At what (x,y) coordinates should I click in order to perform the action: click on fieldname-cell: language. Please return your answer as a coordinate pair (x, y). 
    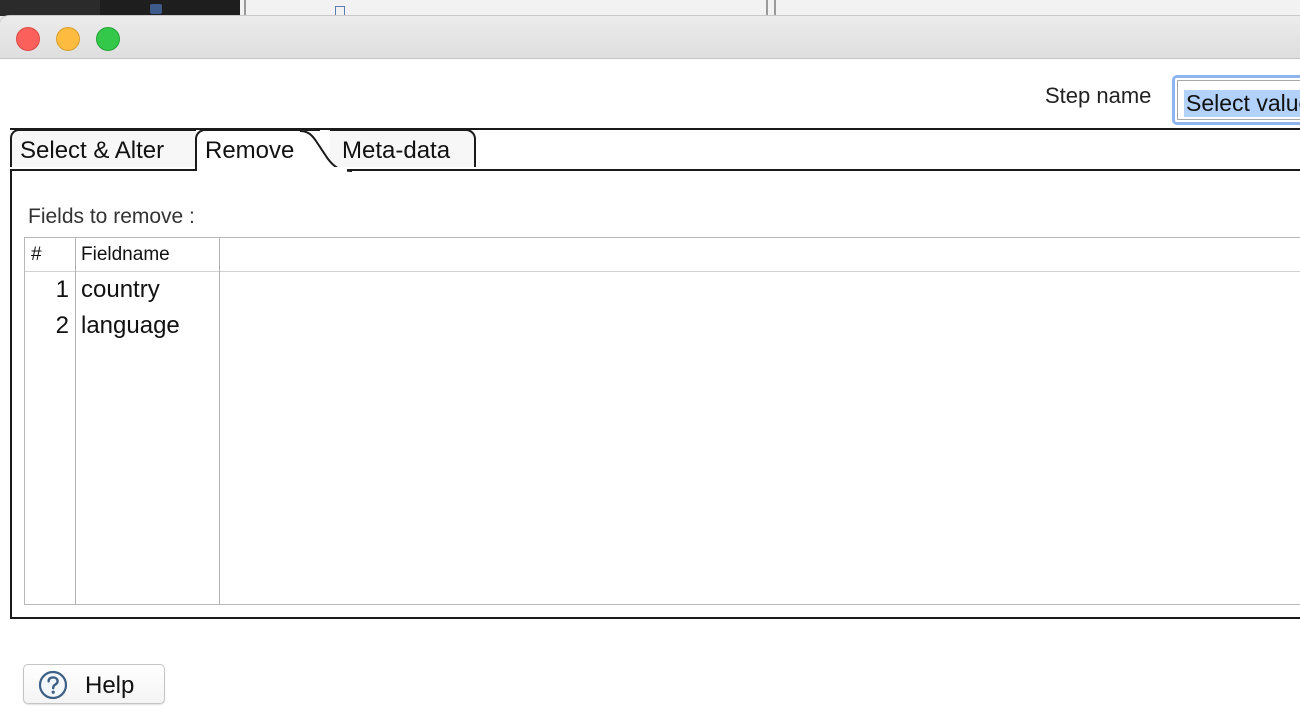
    Looking at the image, I should click on (130, 326).